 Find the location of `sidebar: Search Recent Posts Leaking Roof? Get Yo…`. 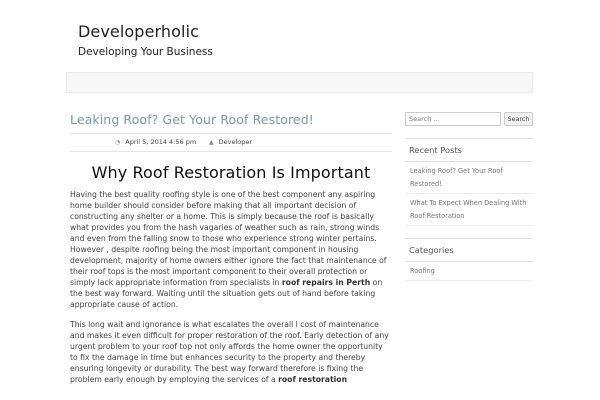

sidebar: Search Recent Posts Leaking Roof? Get Yo… is located at coordinates (469, 196).